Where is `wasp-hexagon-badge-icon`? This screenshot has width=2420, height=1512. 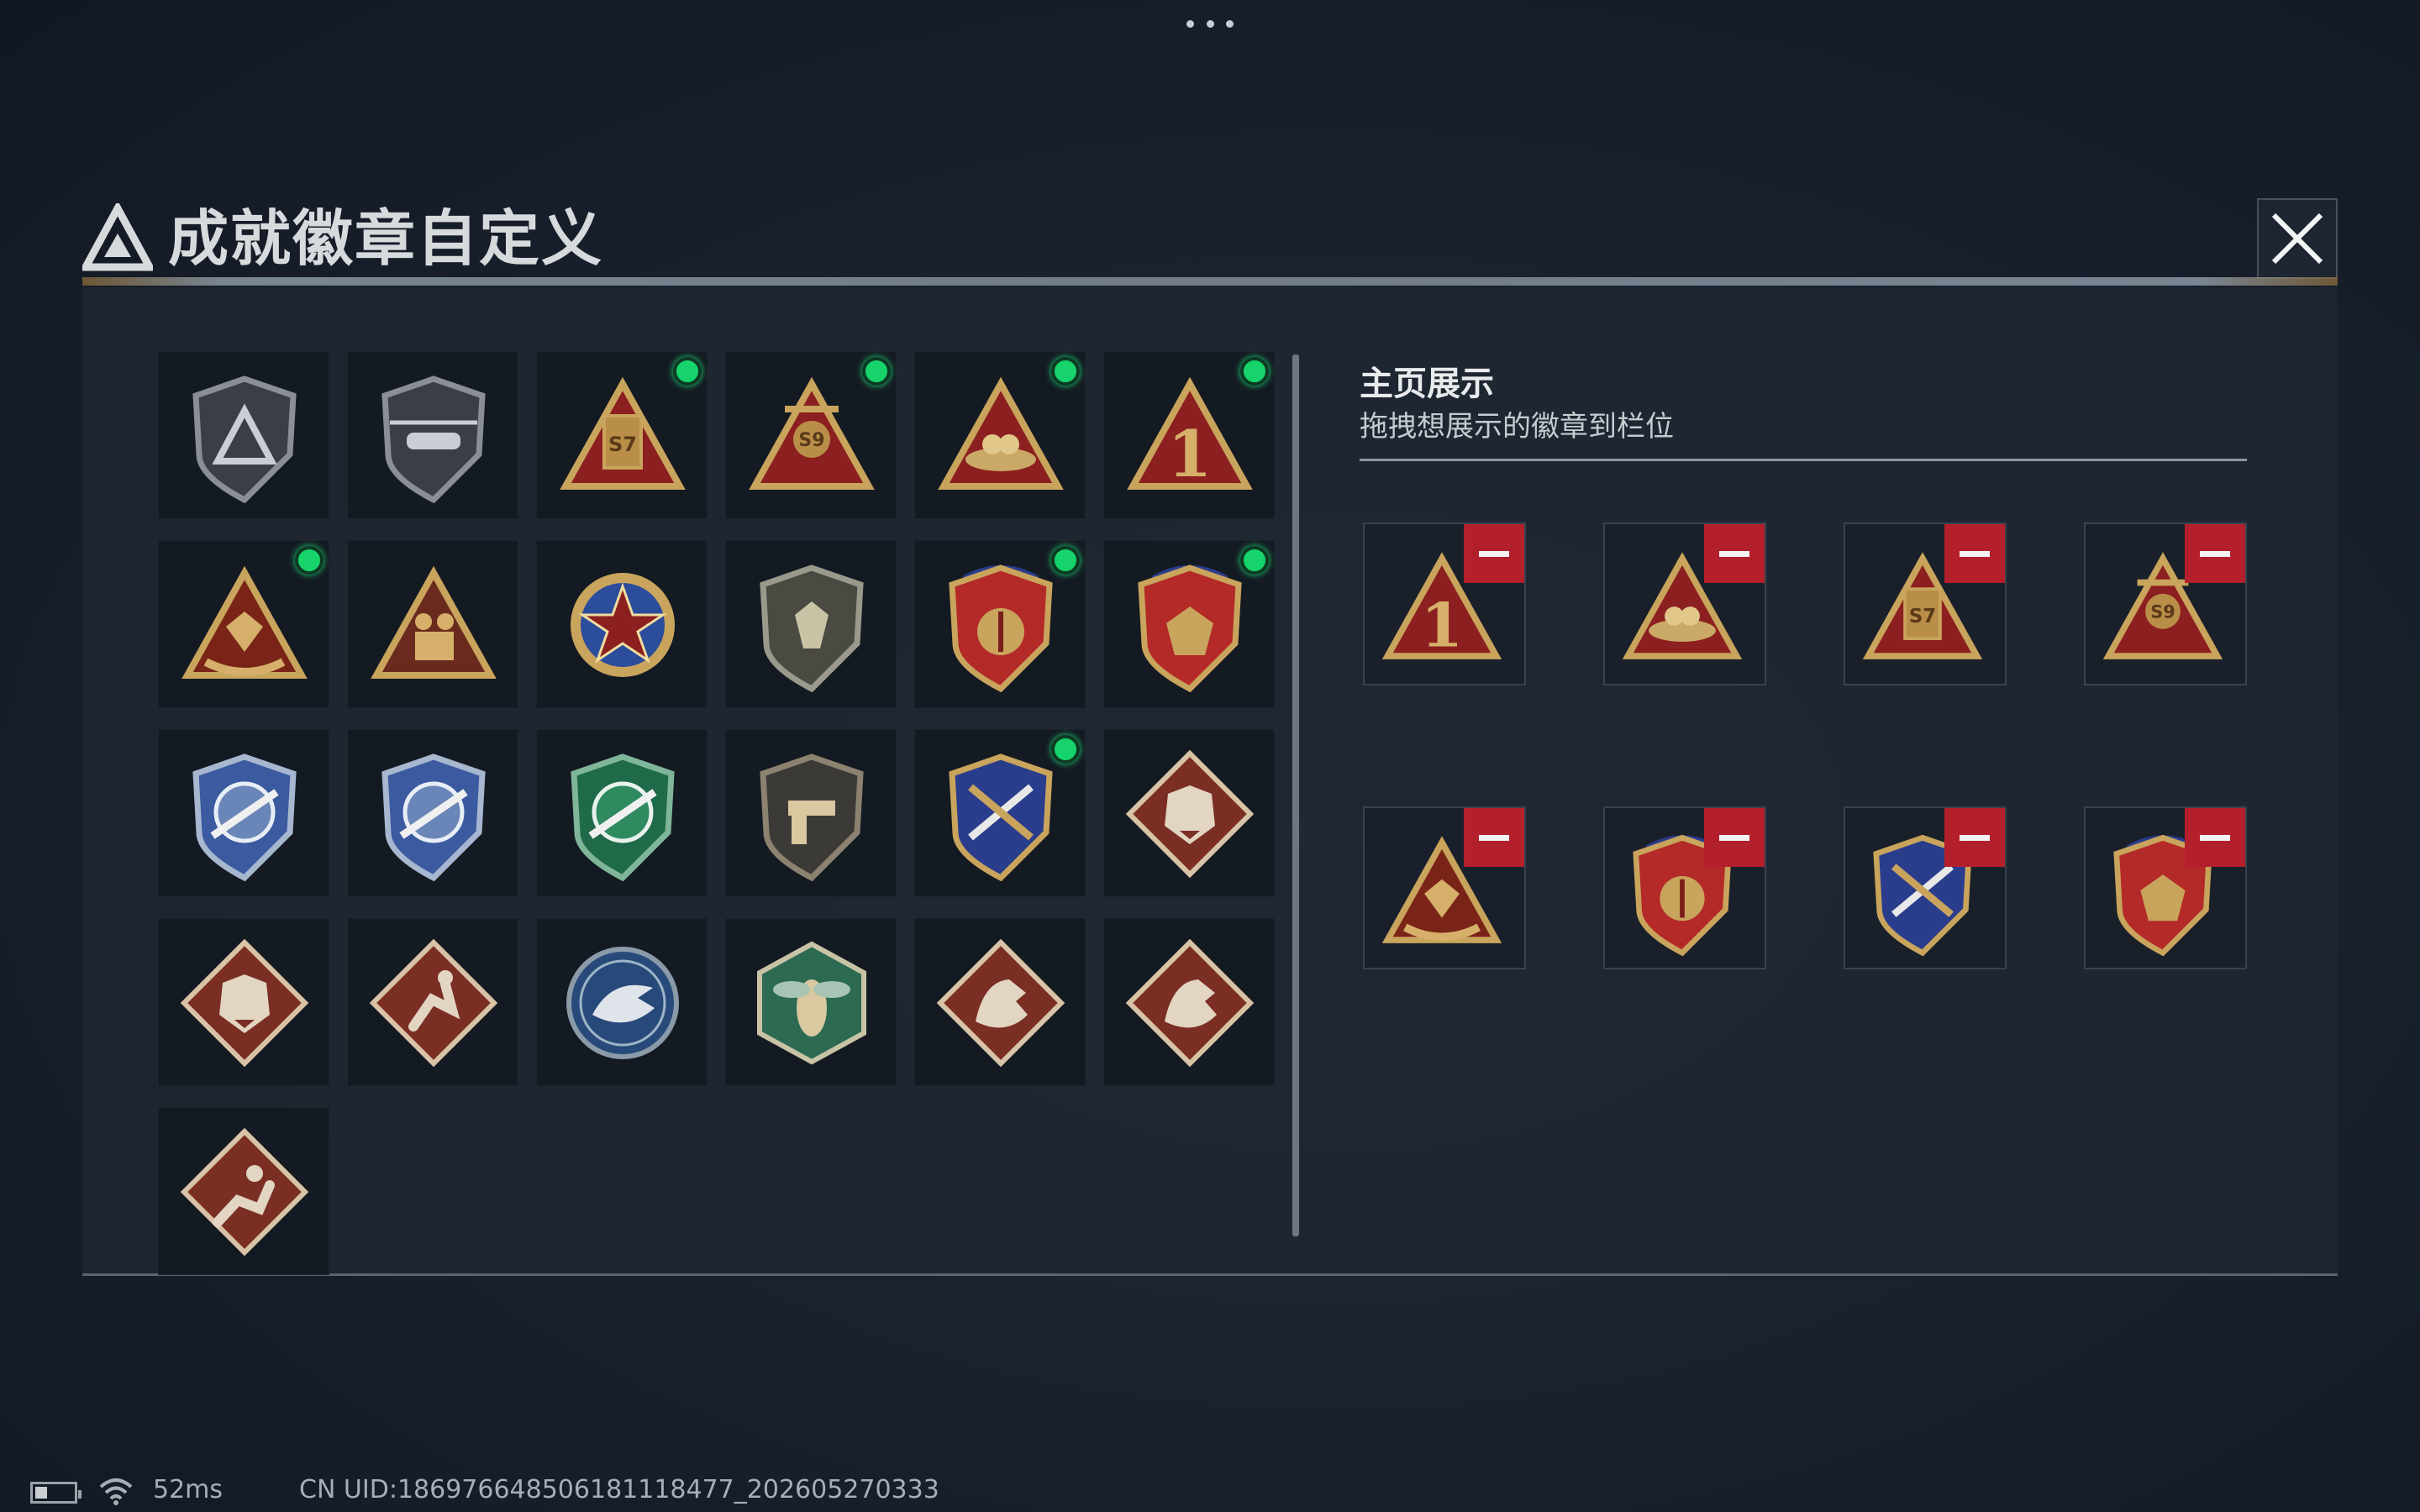
wasp-hexagon-badge-icon is located at coordinates (811, 1003).